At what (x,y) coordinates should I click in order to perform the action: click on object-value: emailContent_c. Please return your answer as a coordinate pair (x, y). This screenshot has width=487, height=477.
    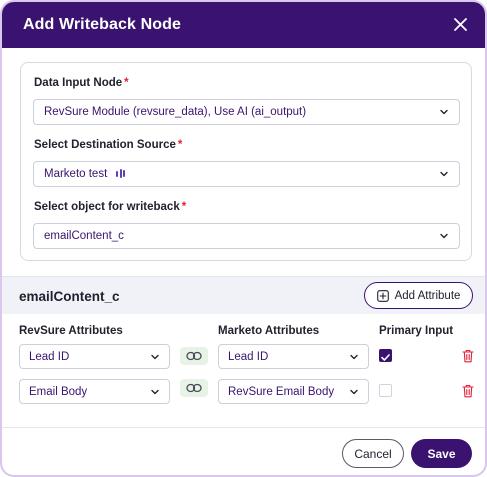
    Looking at the image, I should click on (84, 236).